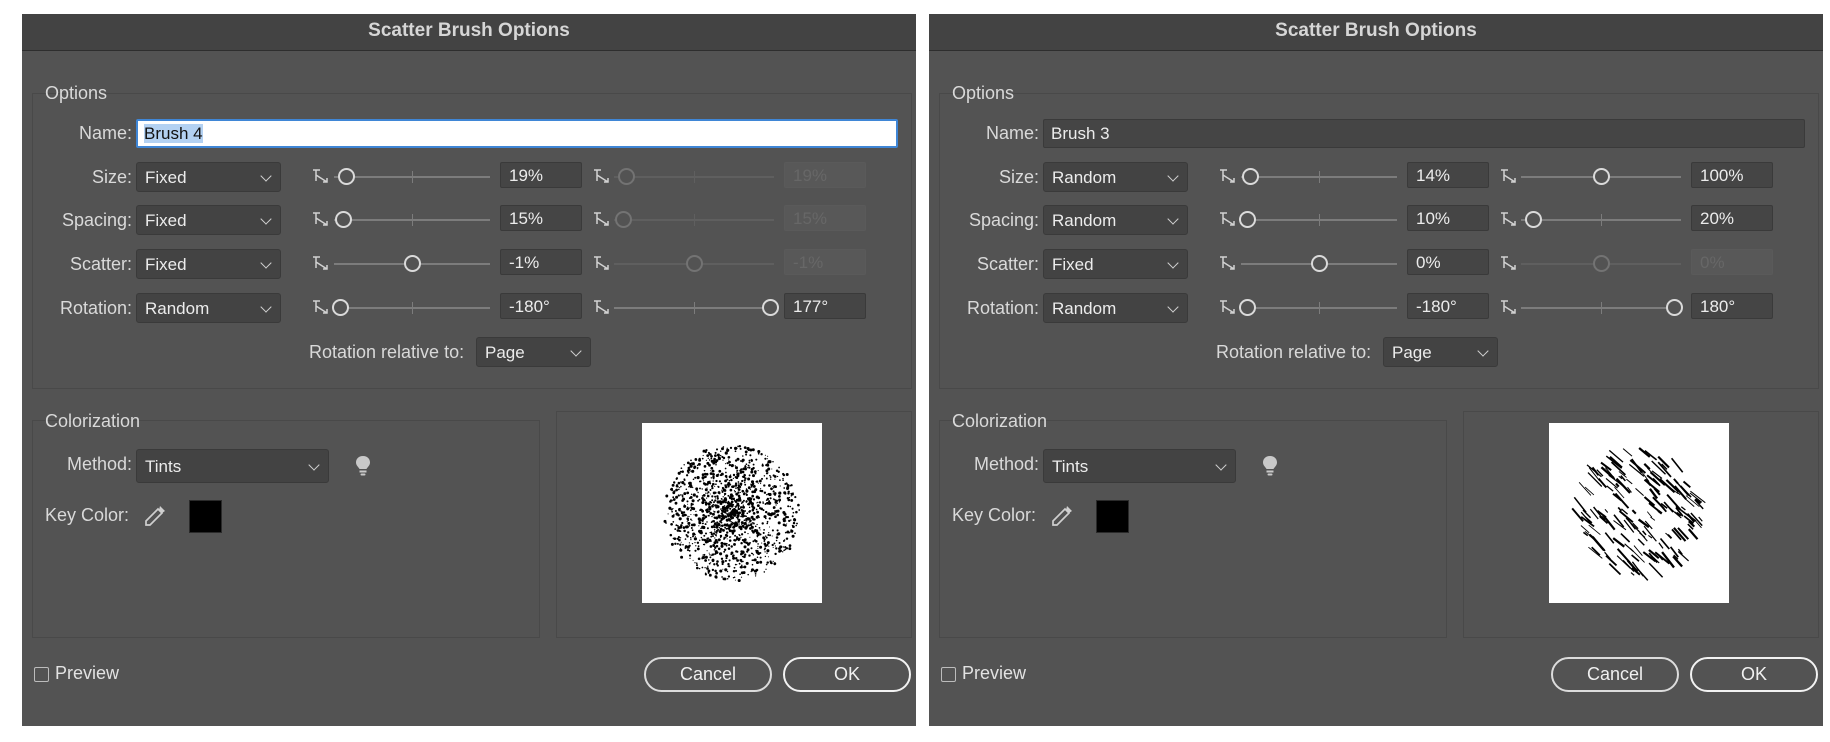  I want to click on size-method-dropdown: Random, so click(1115, 177).